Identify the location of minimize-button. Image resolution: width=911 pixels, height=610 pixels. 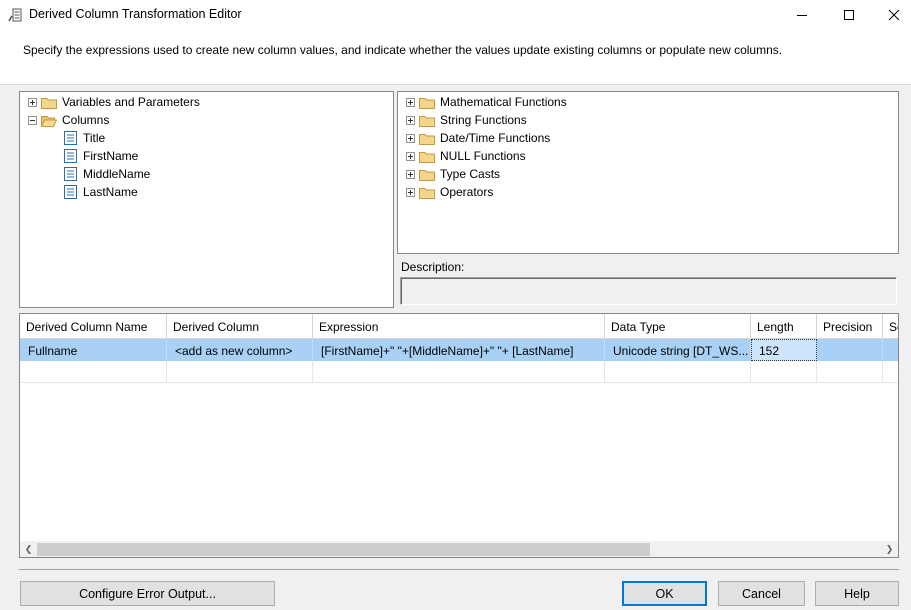
(802, 15).